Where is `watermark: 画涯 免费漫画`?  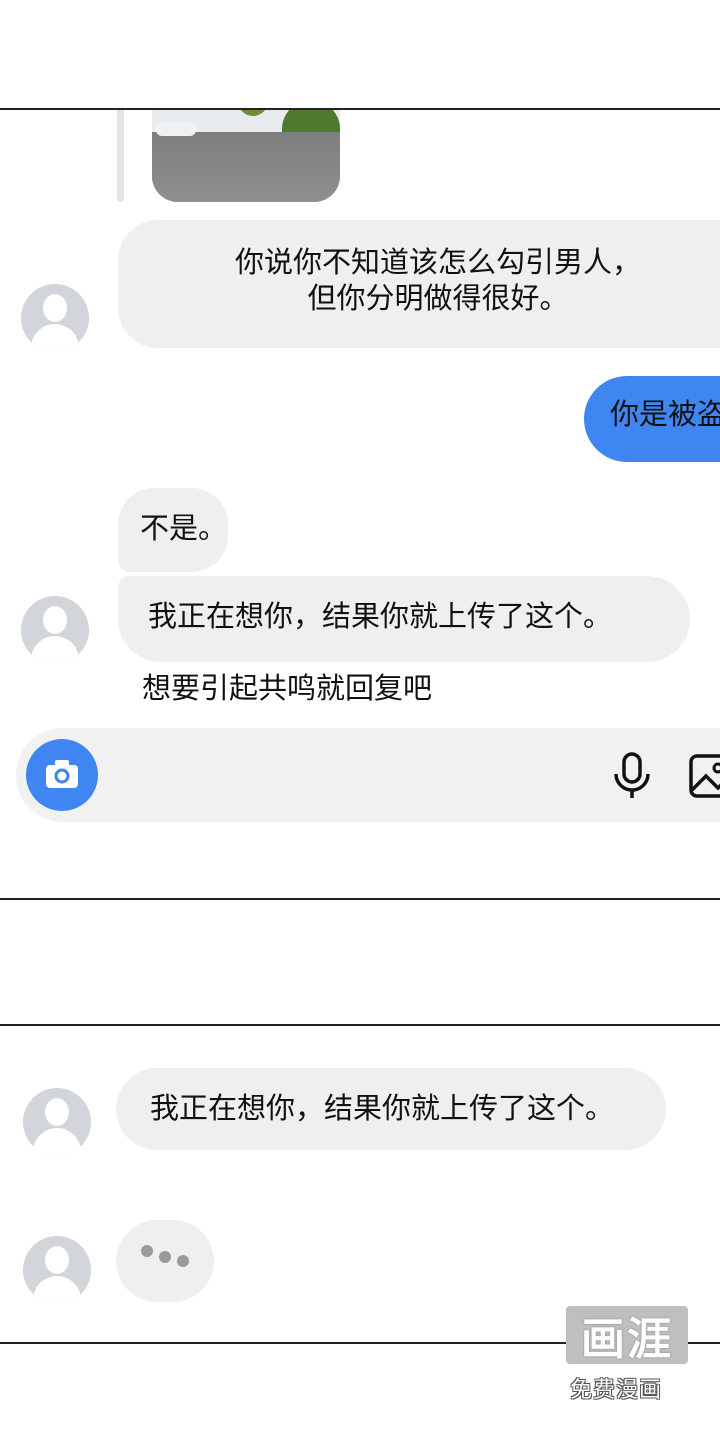 watermark: 画涯 免费漫画 is located at coordinates (629, 1356).